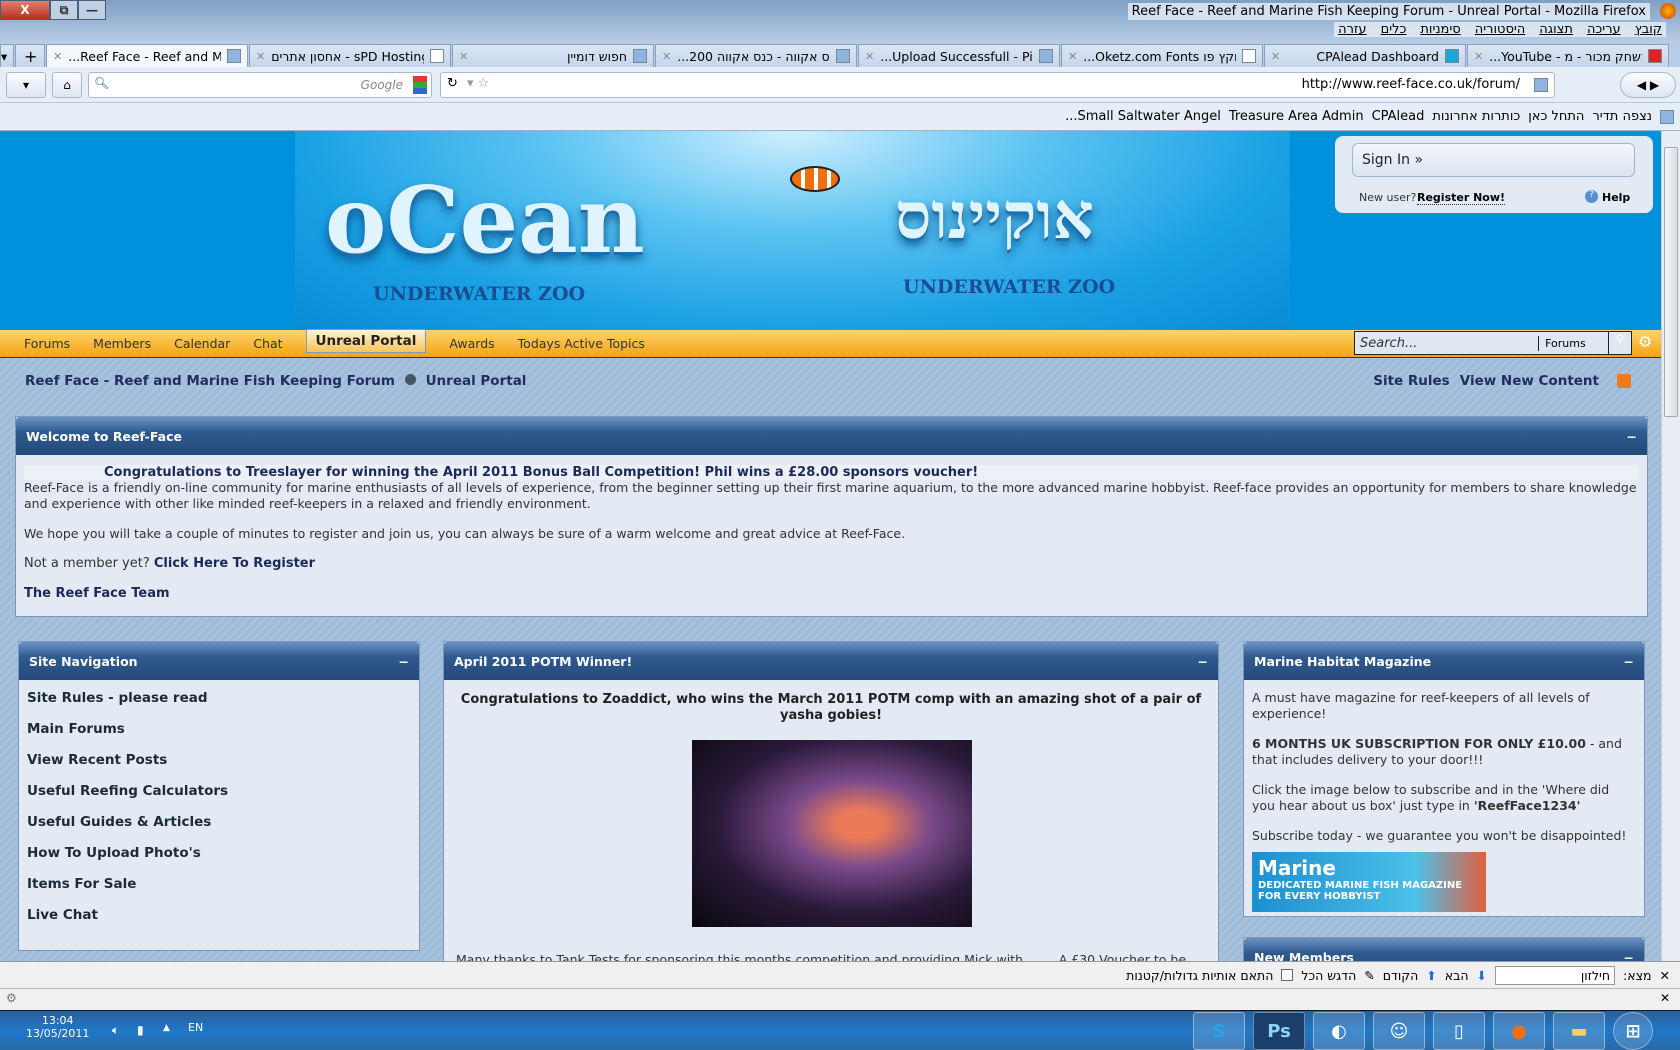 The height and width of the screenshot is (1050, 1680). Describe the element at coordinates (7, 55) in the screenshot. I see `tab-list-button: ▾` at that location.